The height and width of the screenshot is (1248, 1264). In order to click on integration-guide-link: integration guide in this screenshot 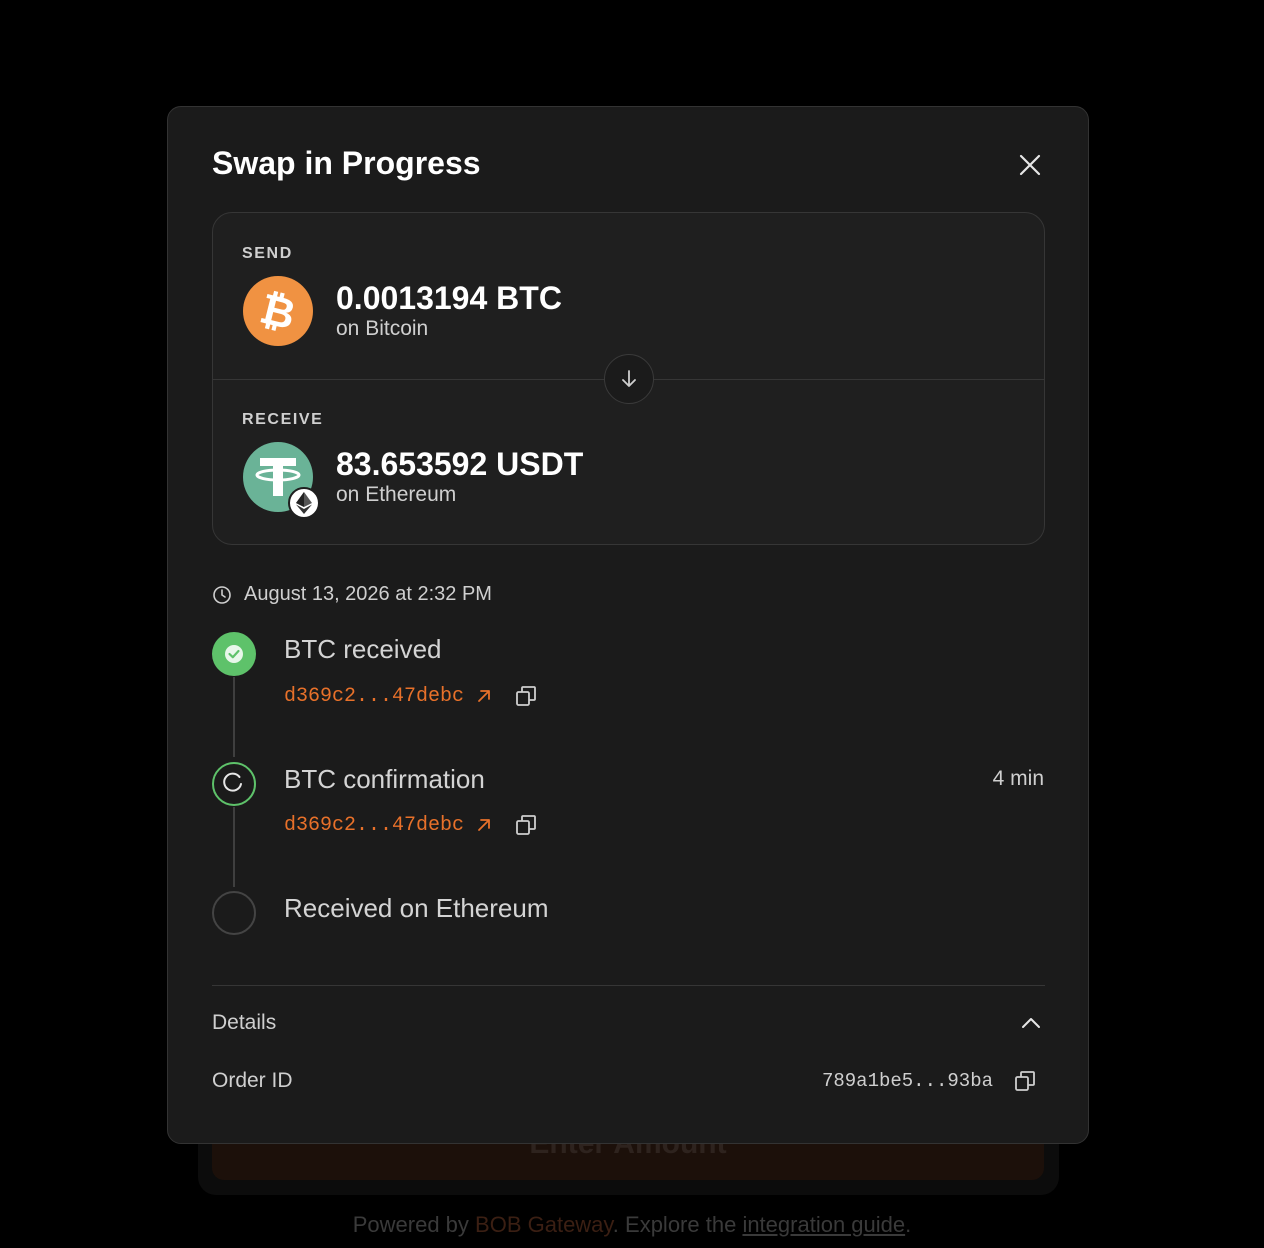, I will do `click(824, 1224)`.